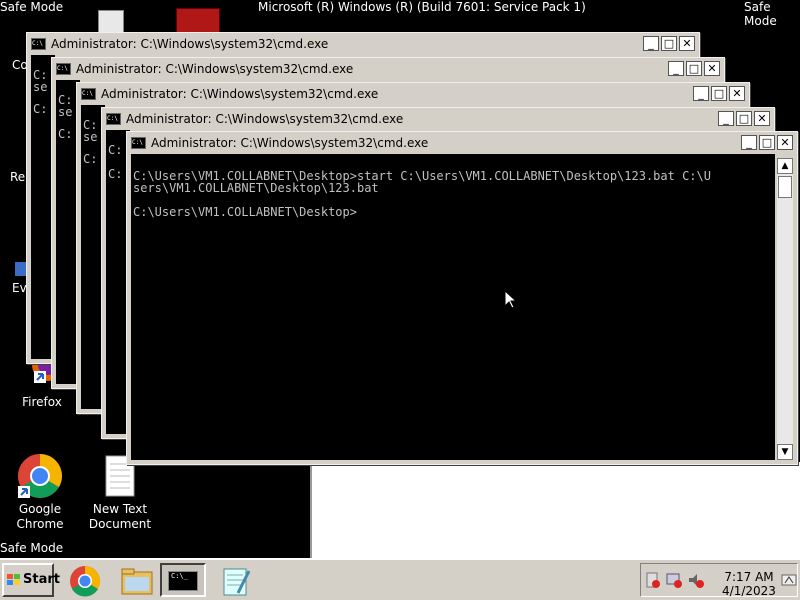 The width and height of the screenshot is (800, 600). I want to click on background-window-area, so click(555, 510).